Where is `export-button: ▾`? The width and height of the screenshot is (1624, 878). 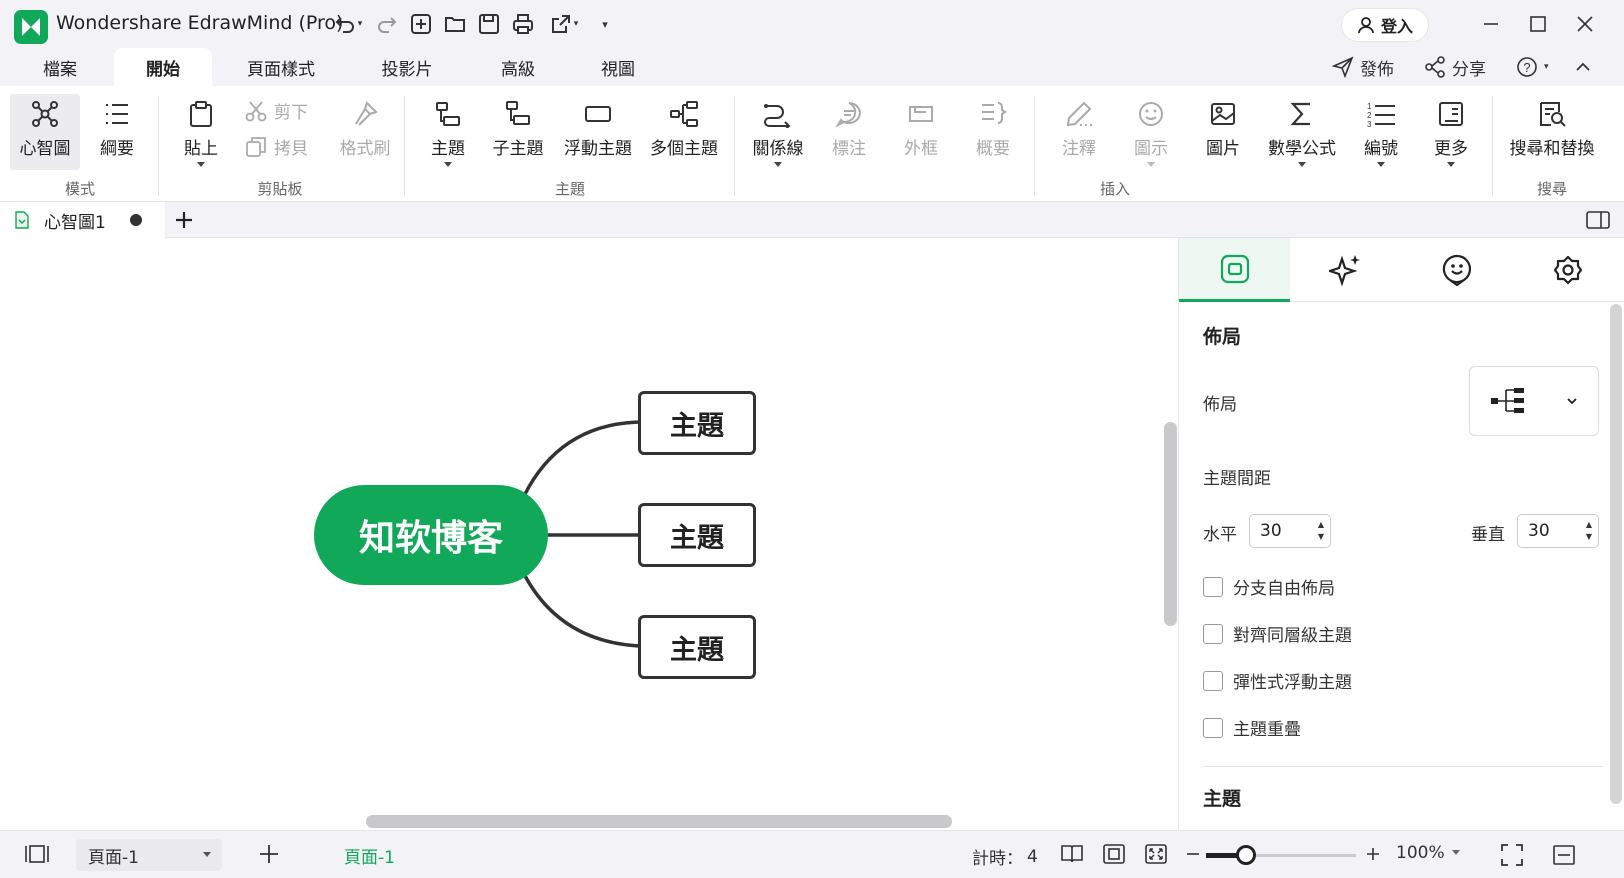 export-button: ▾ is located at coordinates (564, 24).